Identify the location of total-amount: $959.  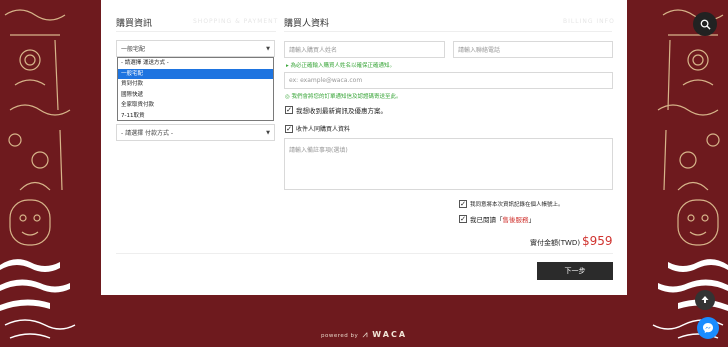
(597, 241).